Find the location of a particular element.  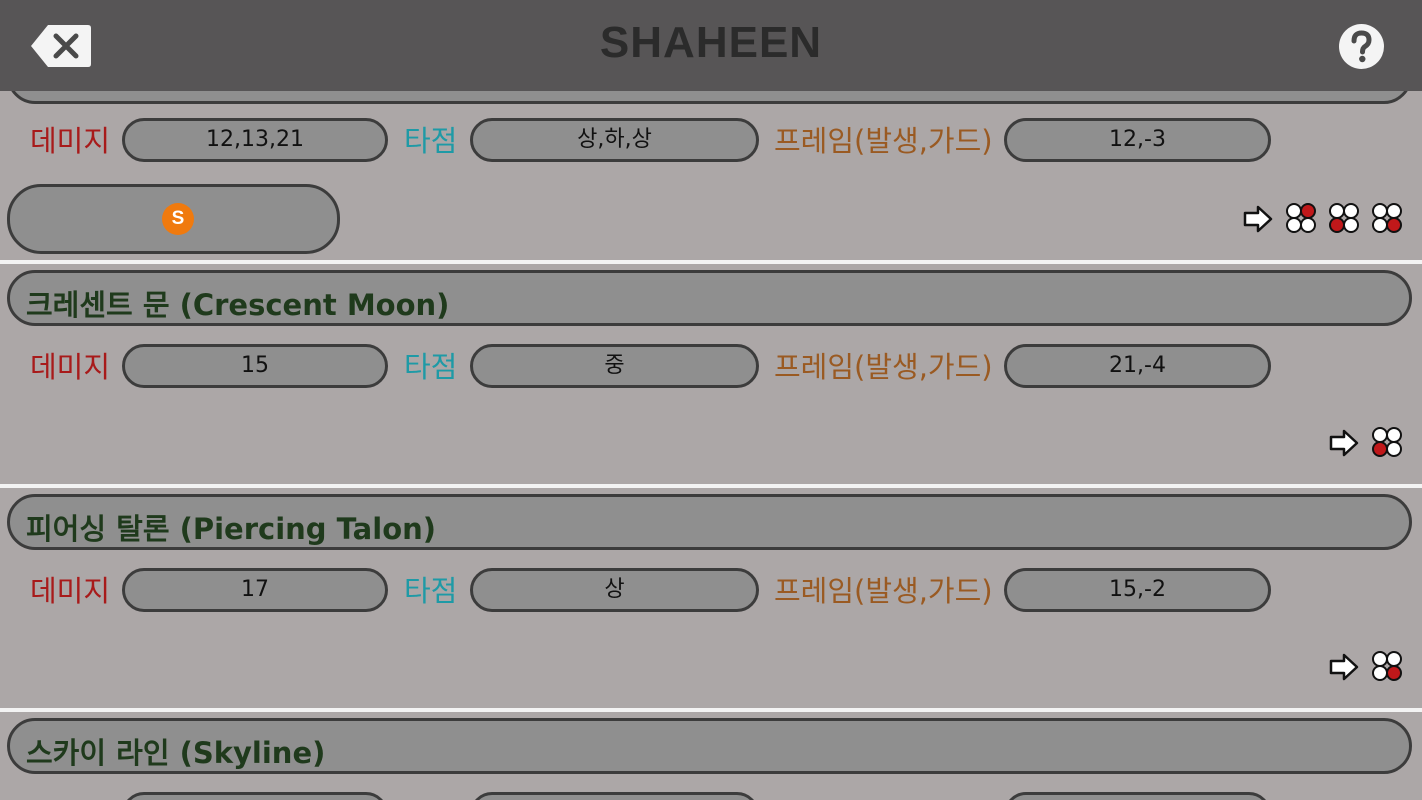

help-icon is located at coordinates (1361, 46).